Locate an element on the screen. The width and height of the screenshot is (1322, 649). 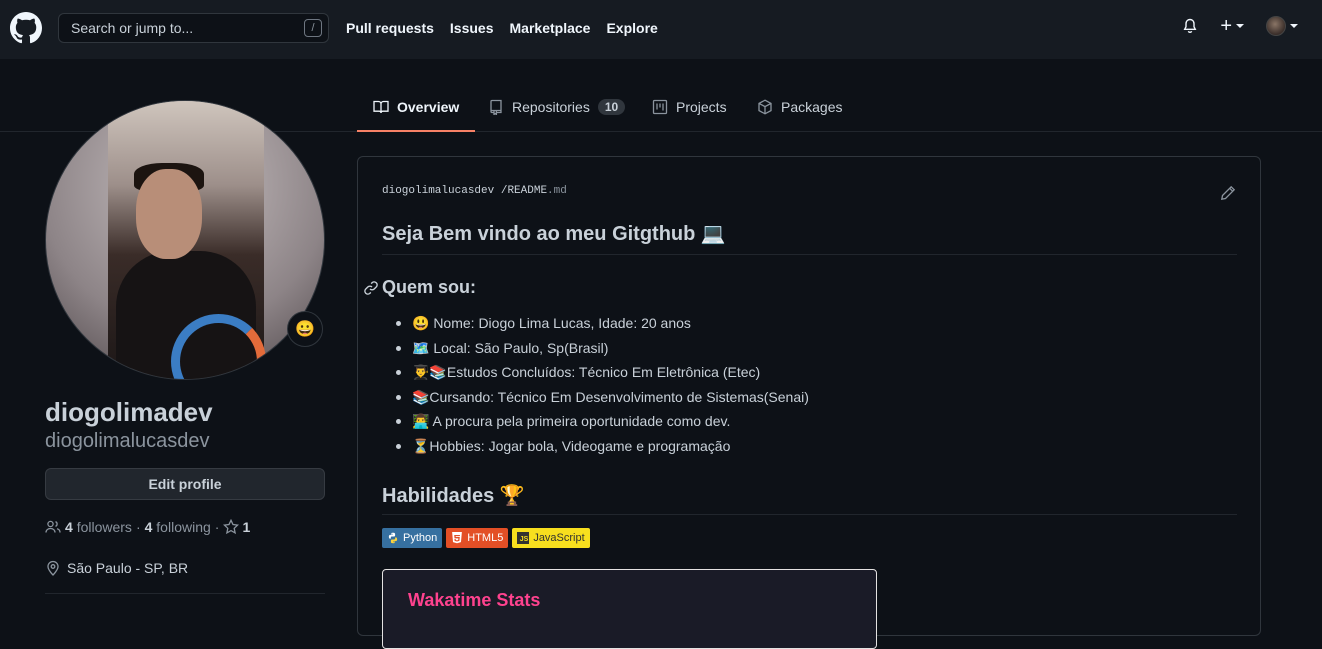
tab-label: Projects is located at coordinates (701, 107).